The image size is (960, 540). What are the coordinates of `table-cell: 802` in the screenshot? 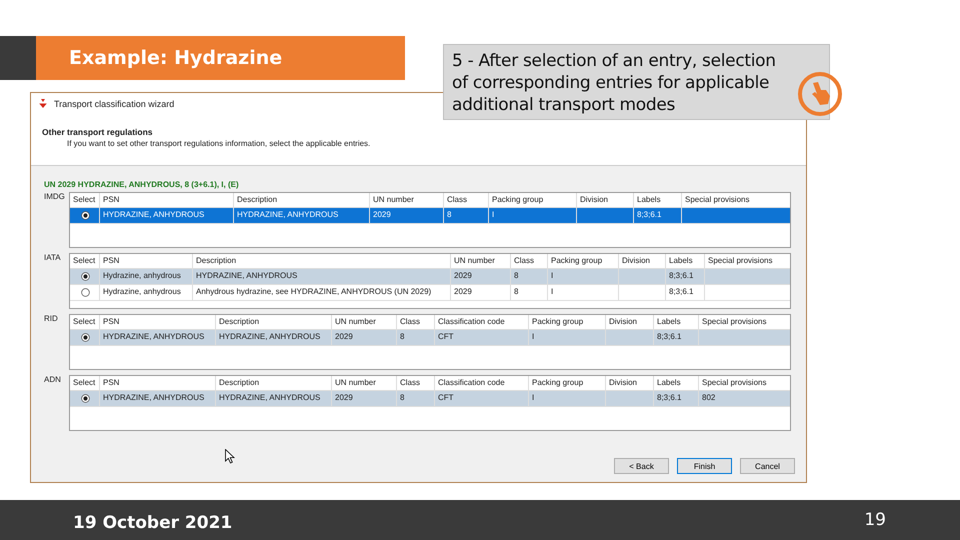 It's located at (709, 397).